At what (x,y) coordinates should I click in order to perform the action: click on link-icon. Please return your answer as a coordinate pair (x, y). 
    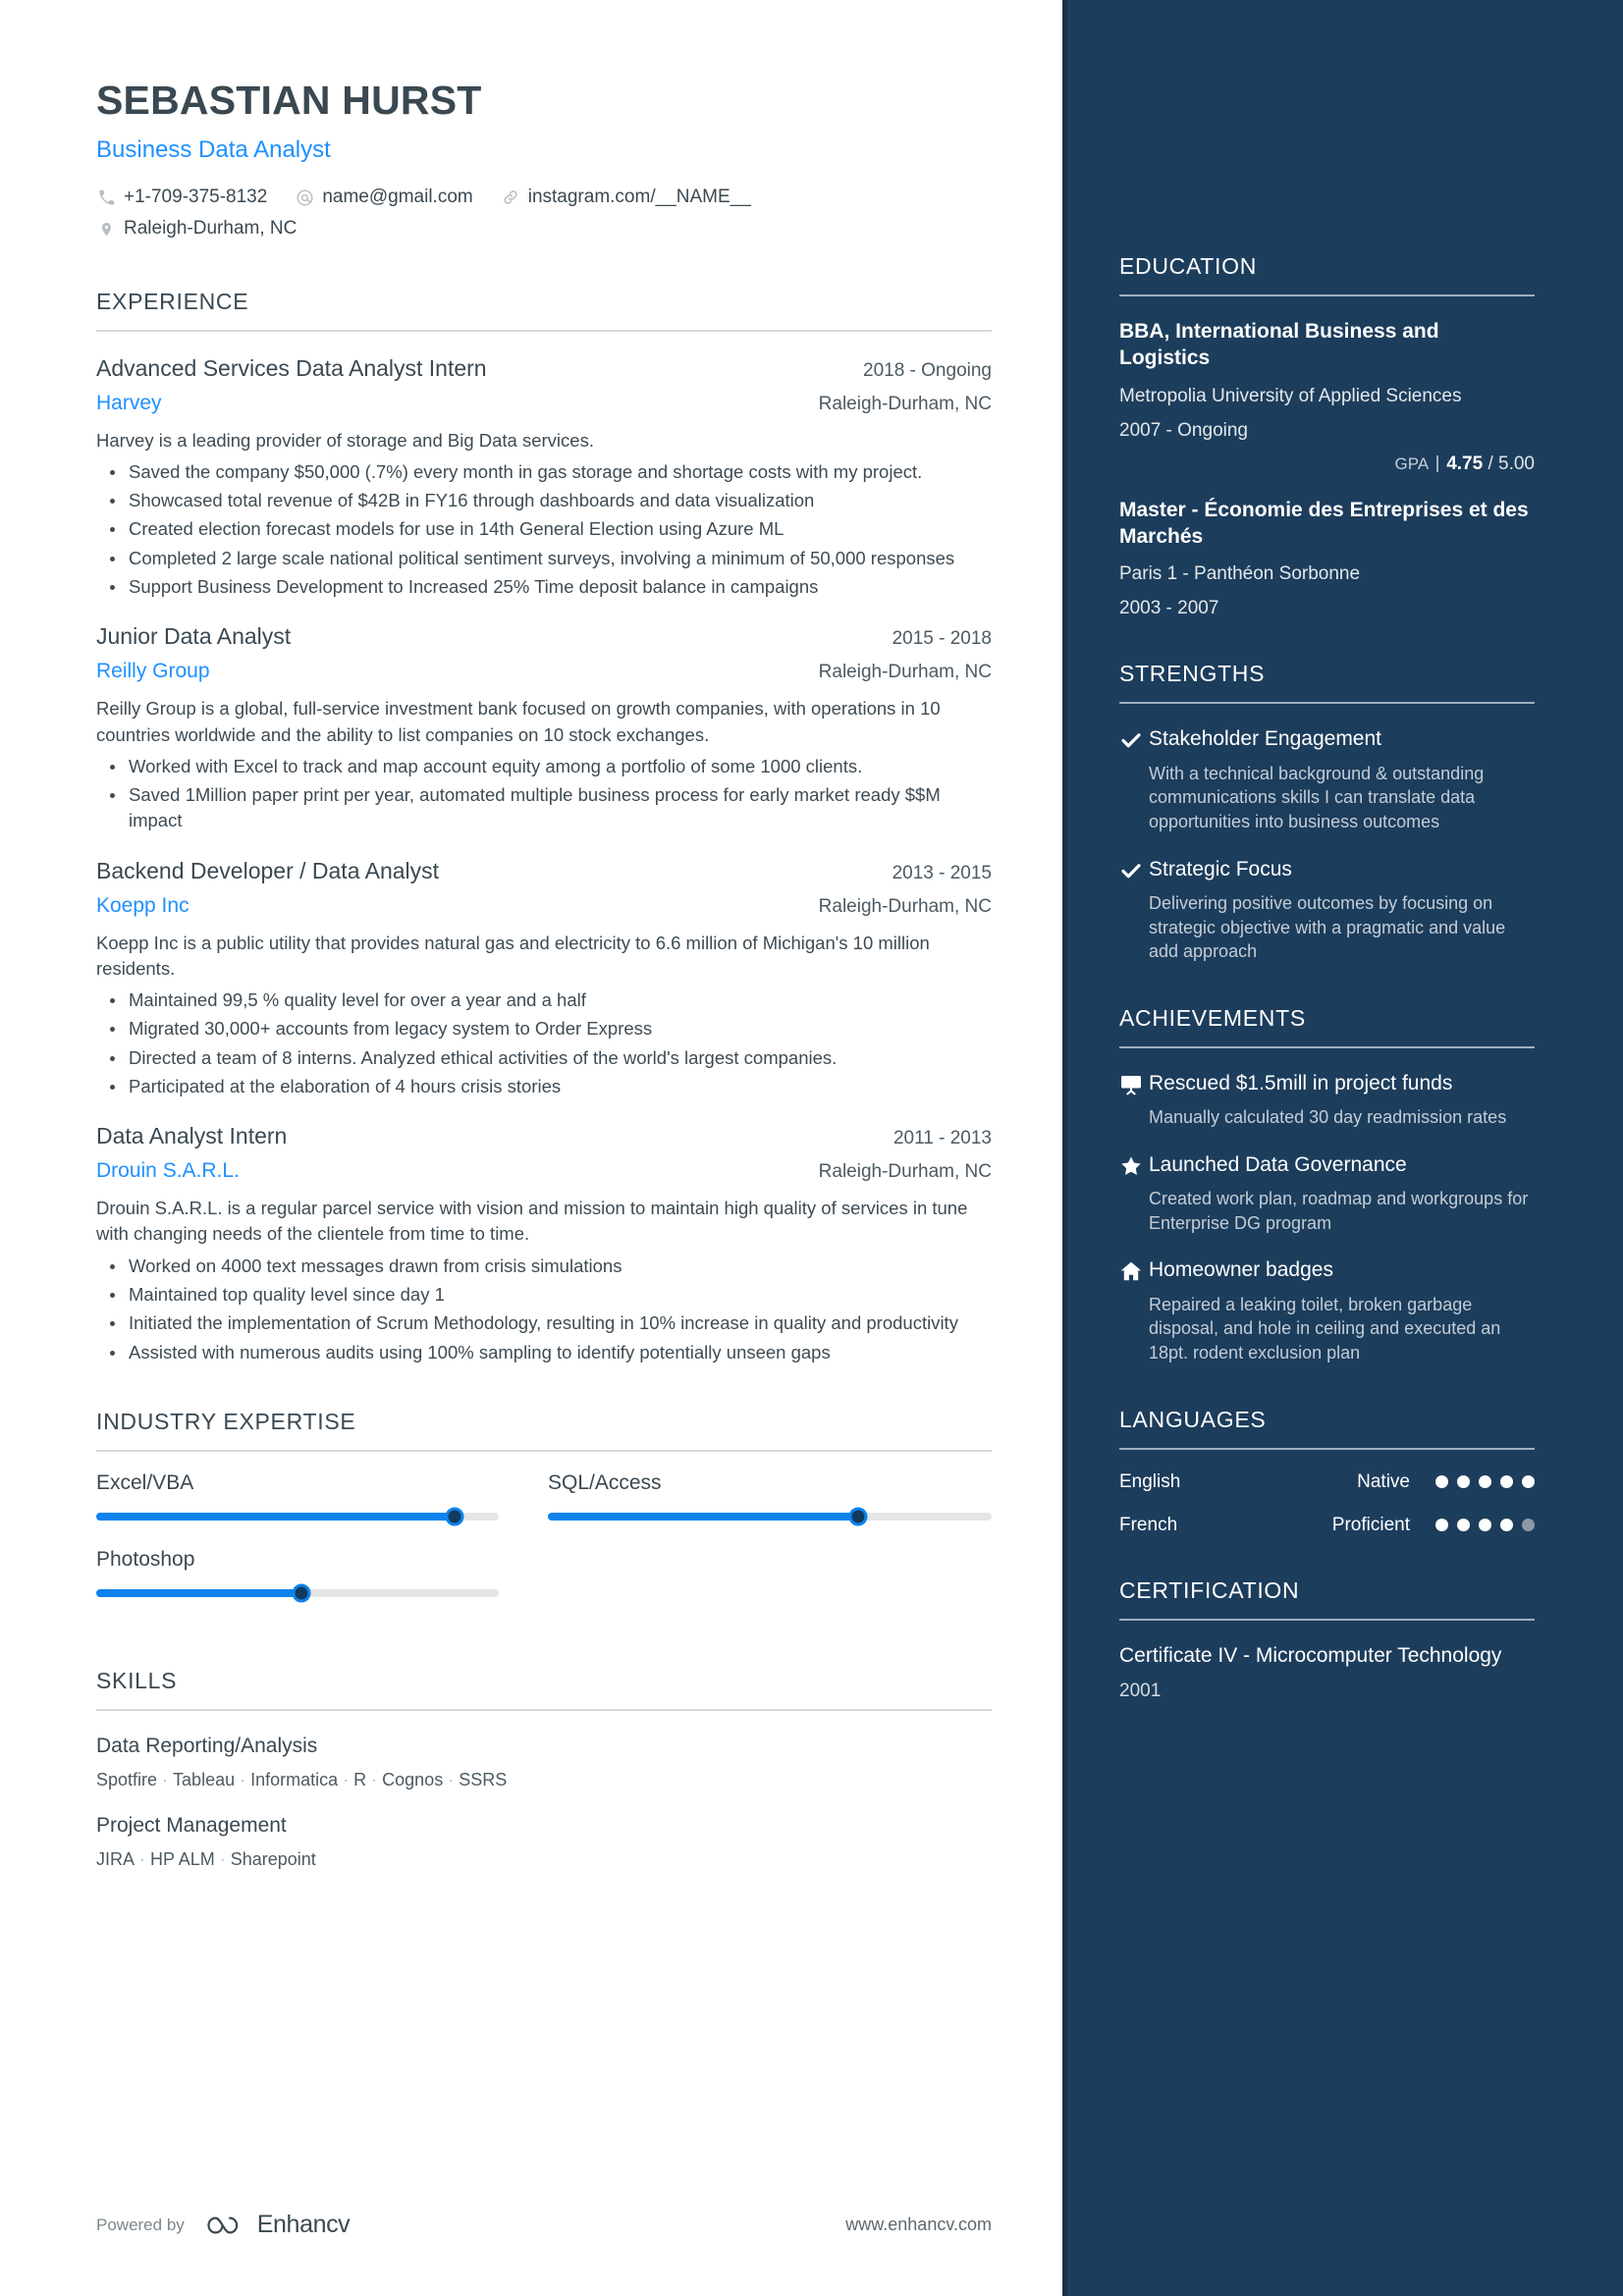
    Looking at the image, I should click on (510, 197).